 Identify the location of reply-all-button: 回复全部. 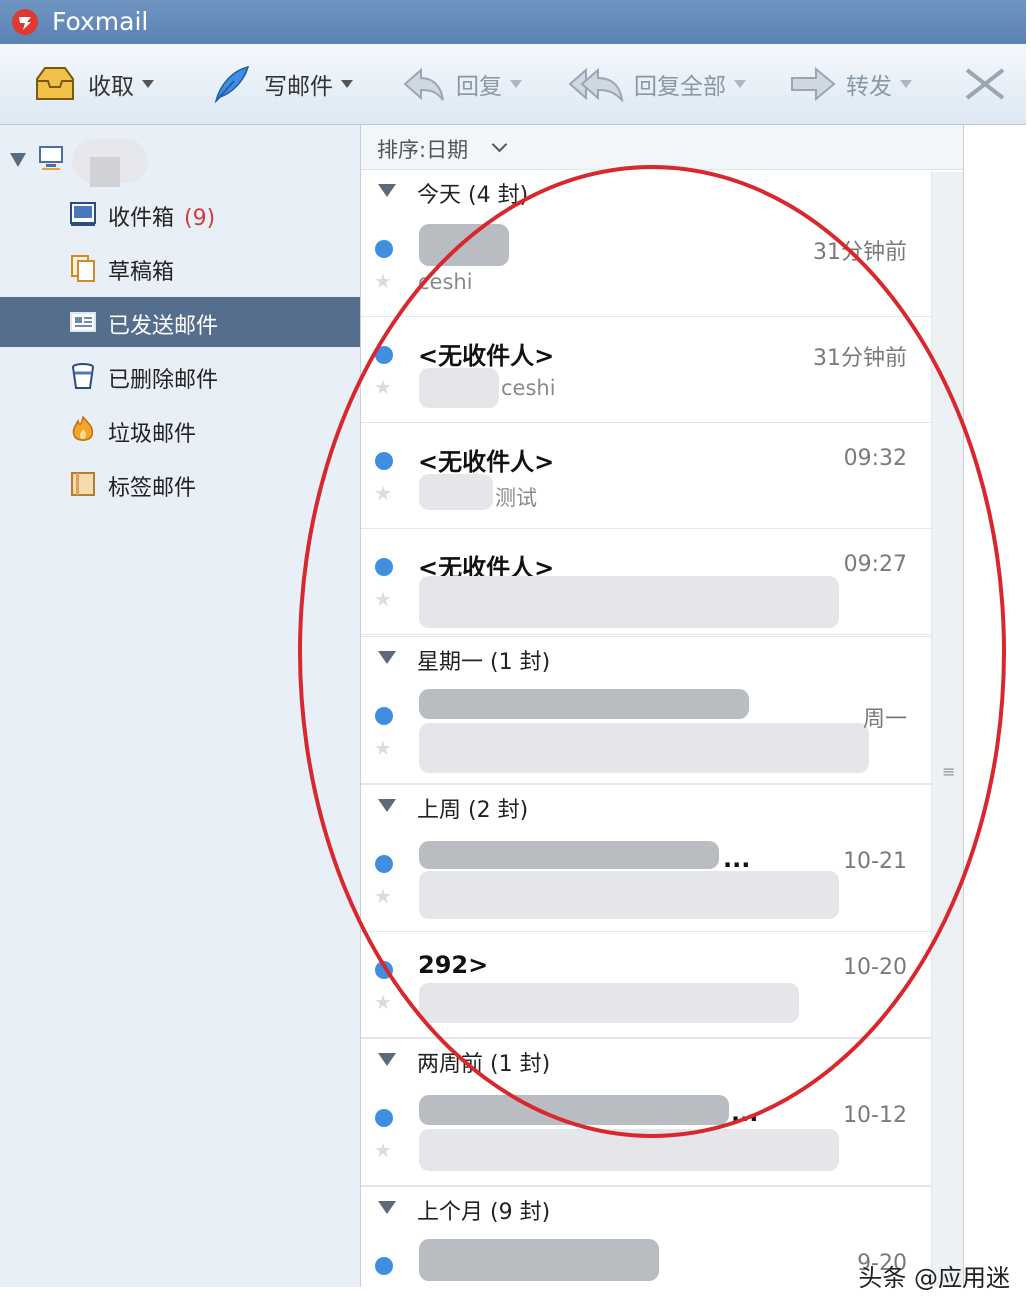
(657, 84).